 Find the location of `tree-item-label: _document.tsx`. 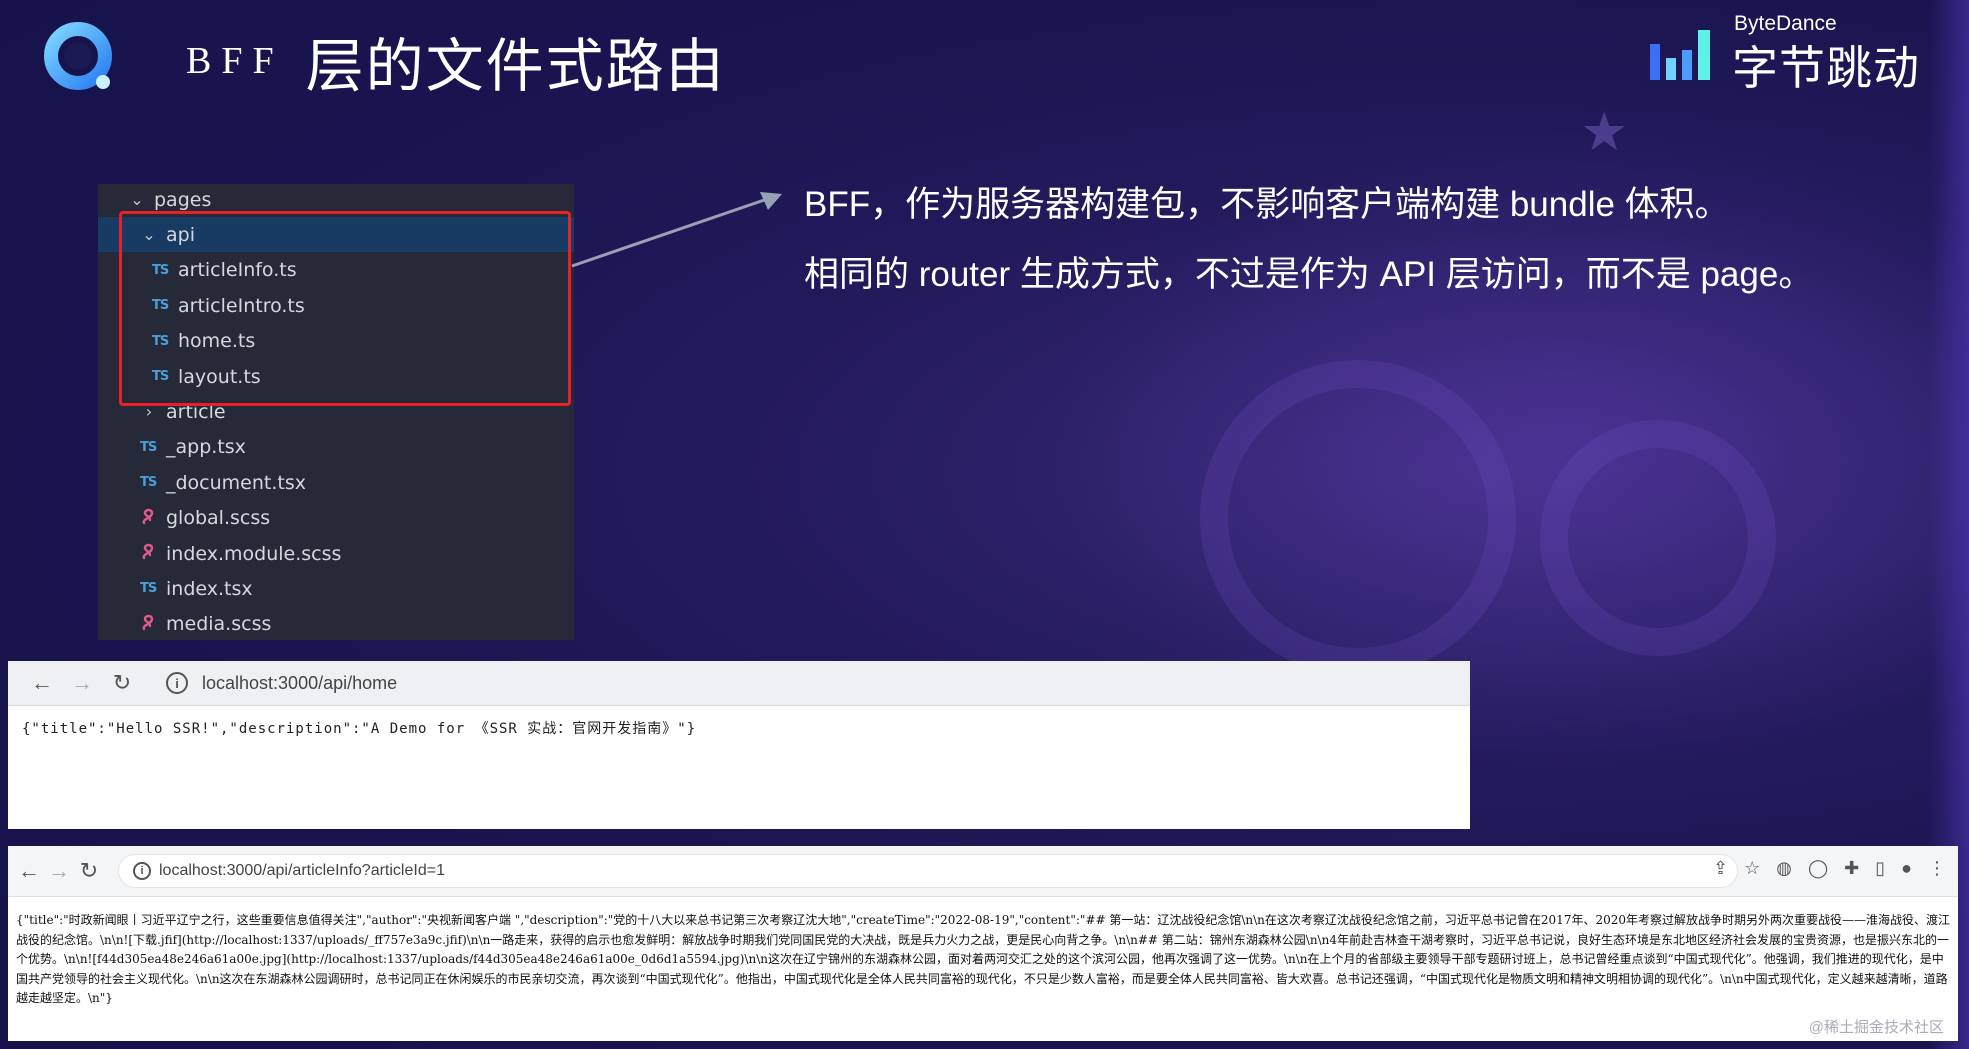

tree-item-label: _document.tsx is located at coordinates (236, 482).